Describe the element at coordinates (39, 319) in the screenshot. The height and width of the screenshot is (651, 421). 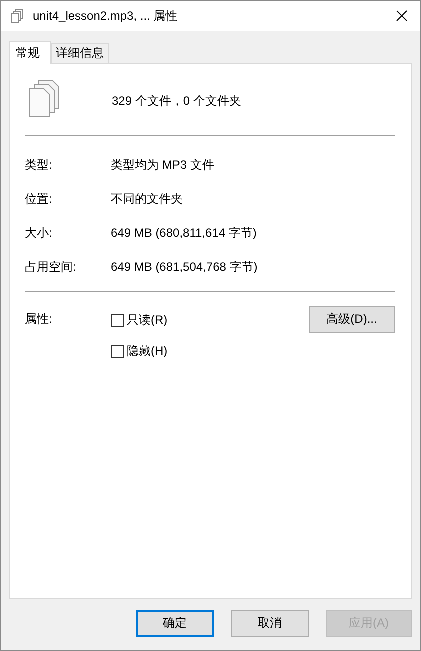
I see `attributes-label: 属性:` at that location.